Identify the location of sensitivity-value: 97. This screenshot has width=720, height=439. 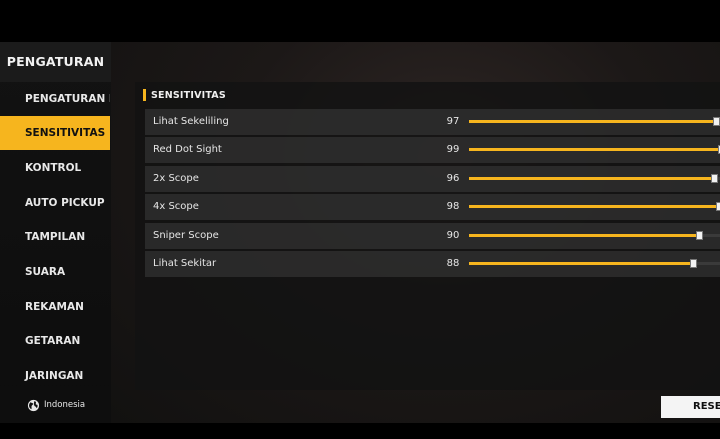
(453, 121).